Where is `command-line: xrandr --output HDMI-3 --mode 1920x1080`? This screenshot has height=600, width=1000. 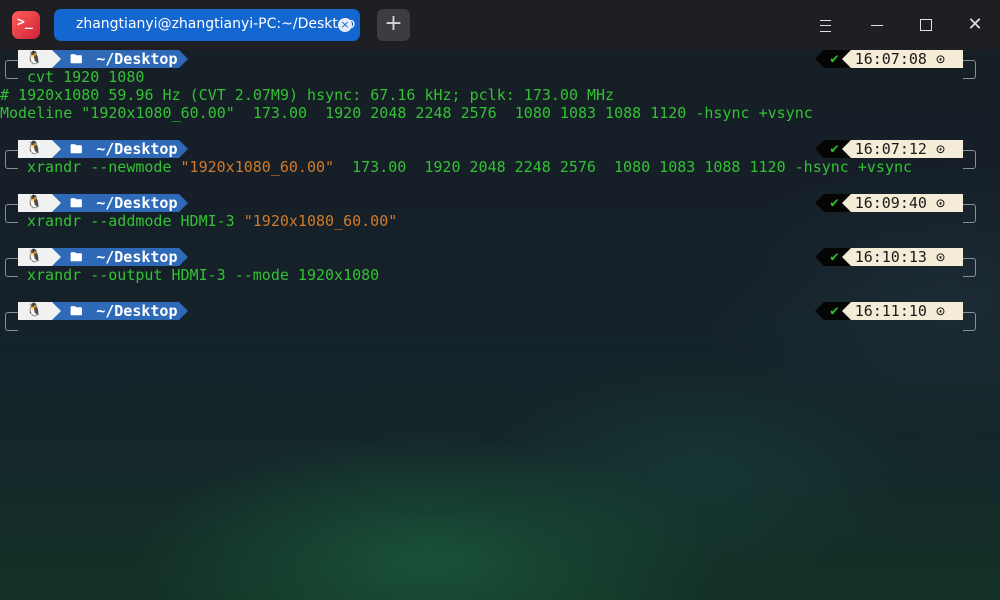
command-line: xrandr --output HDMI-3 --mode 1920x1080 is located at coordinates (203, 275).